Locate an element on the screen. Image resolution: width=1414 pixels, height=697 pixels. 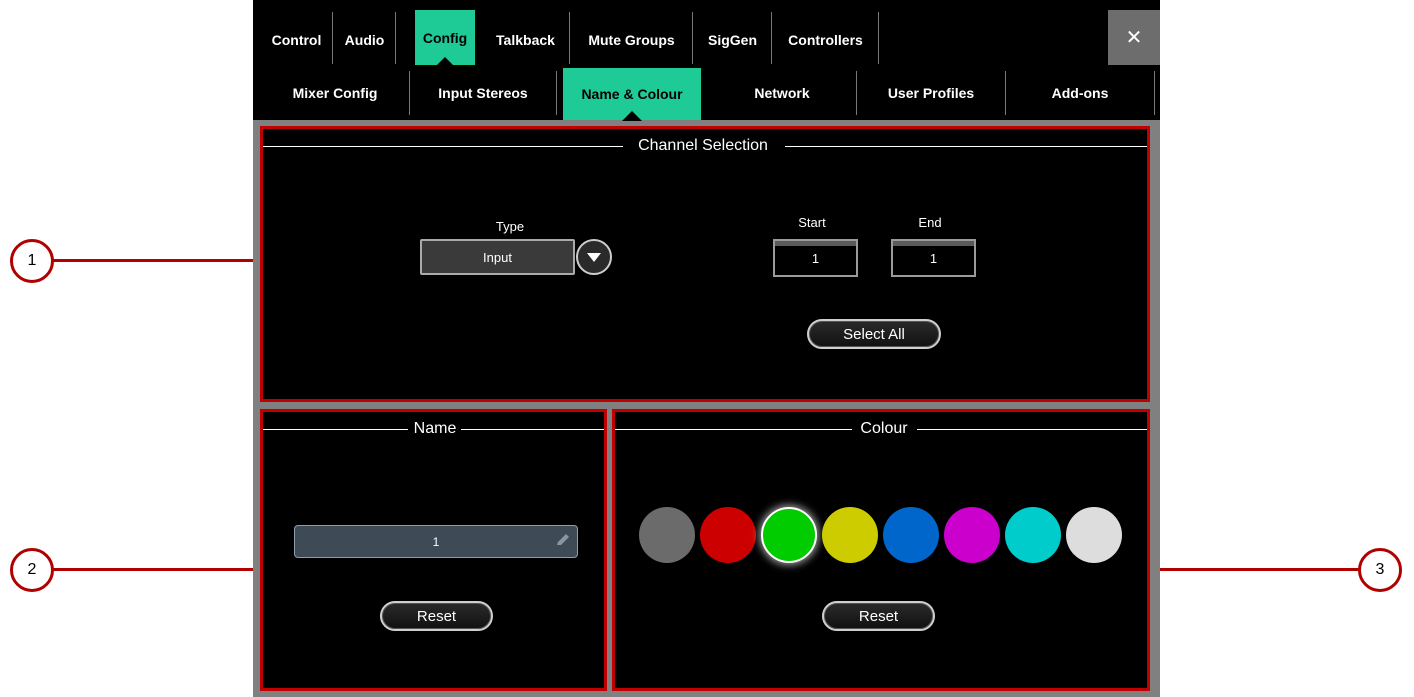
close-button: ✕ is located at coordinates (1134, 37).